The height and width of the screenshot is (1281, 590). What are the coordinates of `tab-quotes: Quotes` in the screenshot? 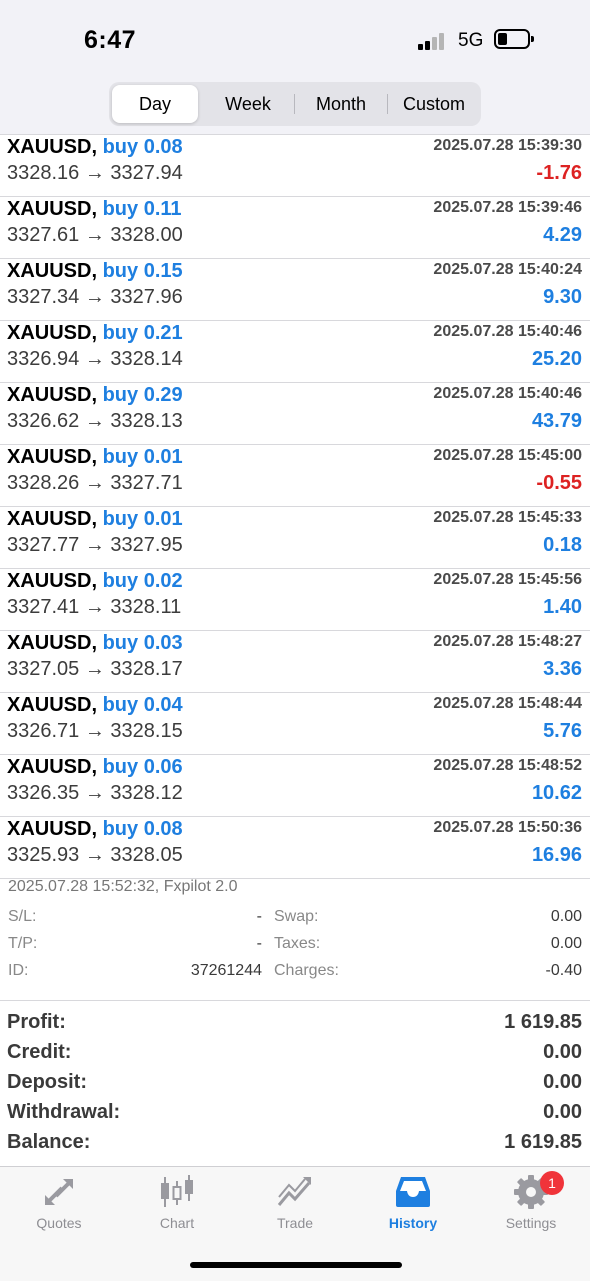 It's located at (59, 1203).